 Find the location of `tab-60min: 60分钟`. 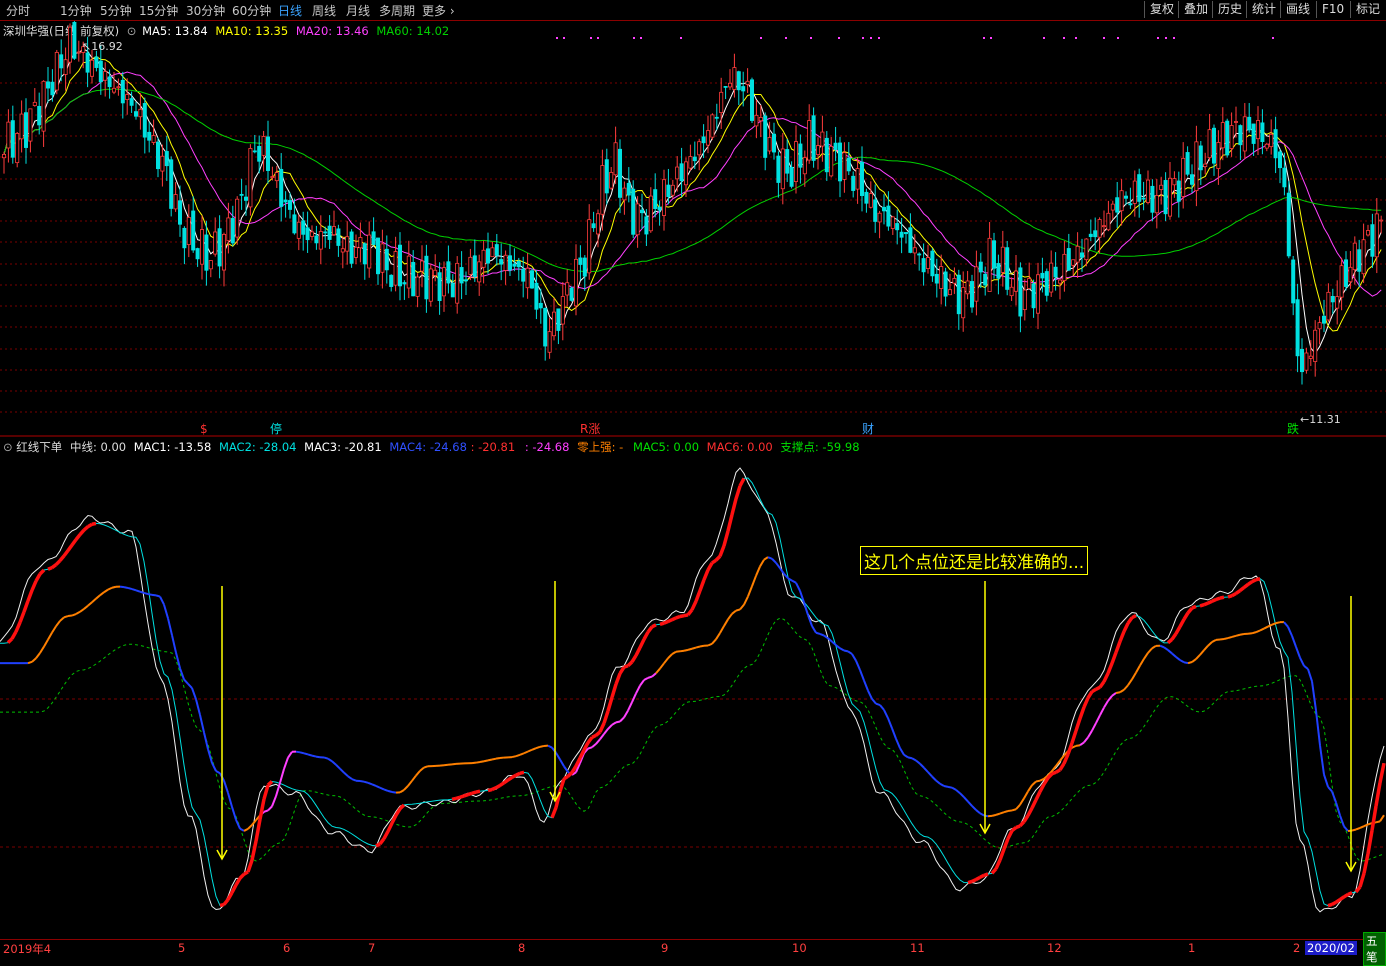

tab-60min: 60分钟 is located at coordinates (251, 10).